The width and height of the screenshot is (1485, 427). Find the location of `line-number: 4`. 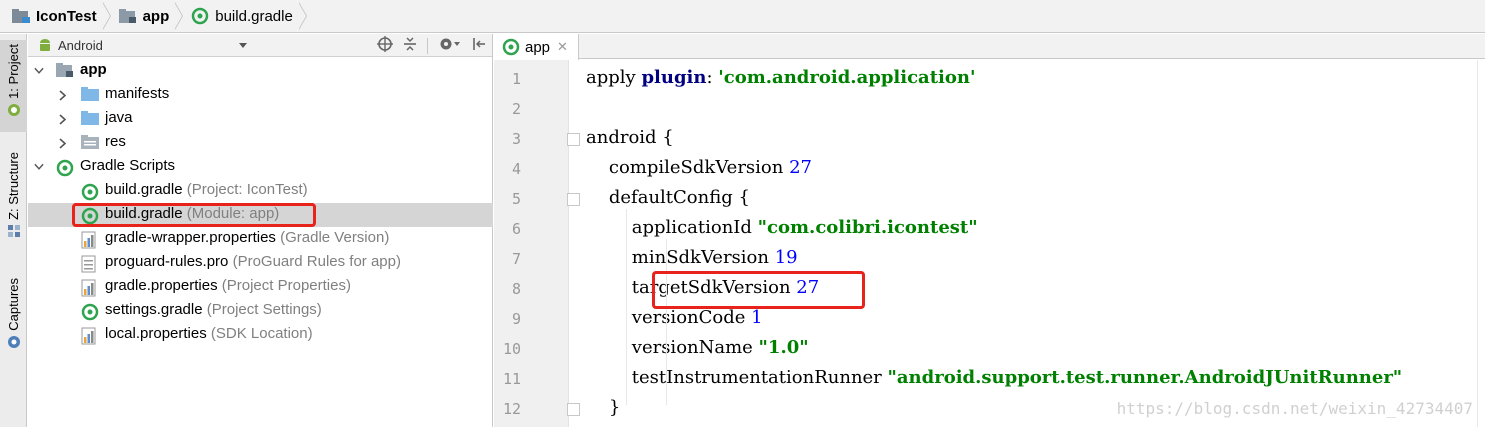

line-number: 4 is located at coordinates (516, 169).